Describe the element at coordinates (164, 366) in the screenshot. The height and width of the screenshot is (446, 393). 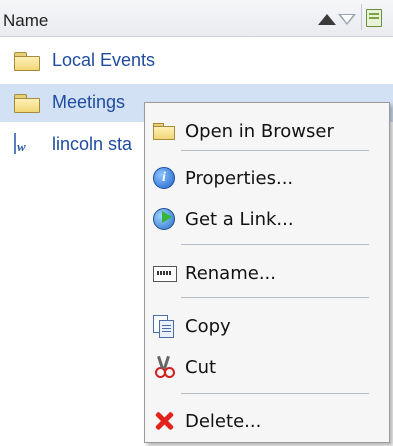
I see `scissors-icon` at that location.